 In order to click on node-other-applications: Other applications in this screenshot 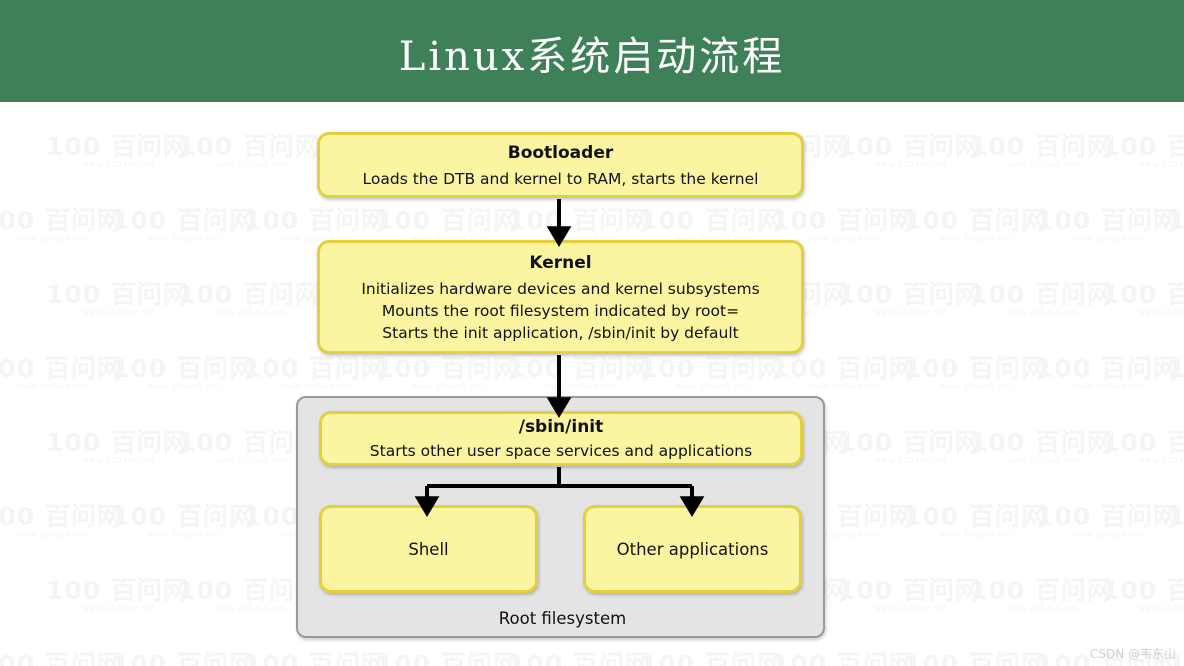, I will do `click(692, 549)`.